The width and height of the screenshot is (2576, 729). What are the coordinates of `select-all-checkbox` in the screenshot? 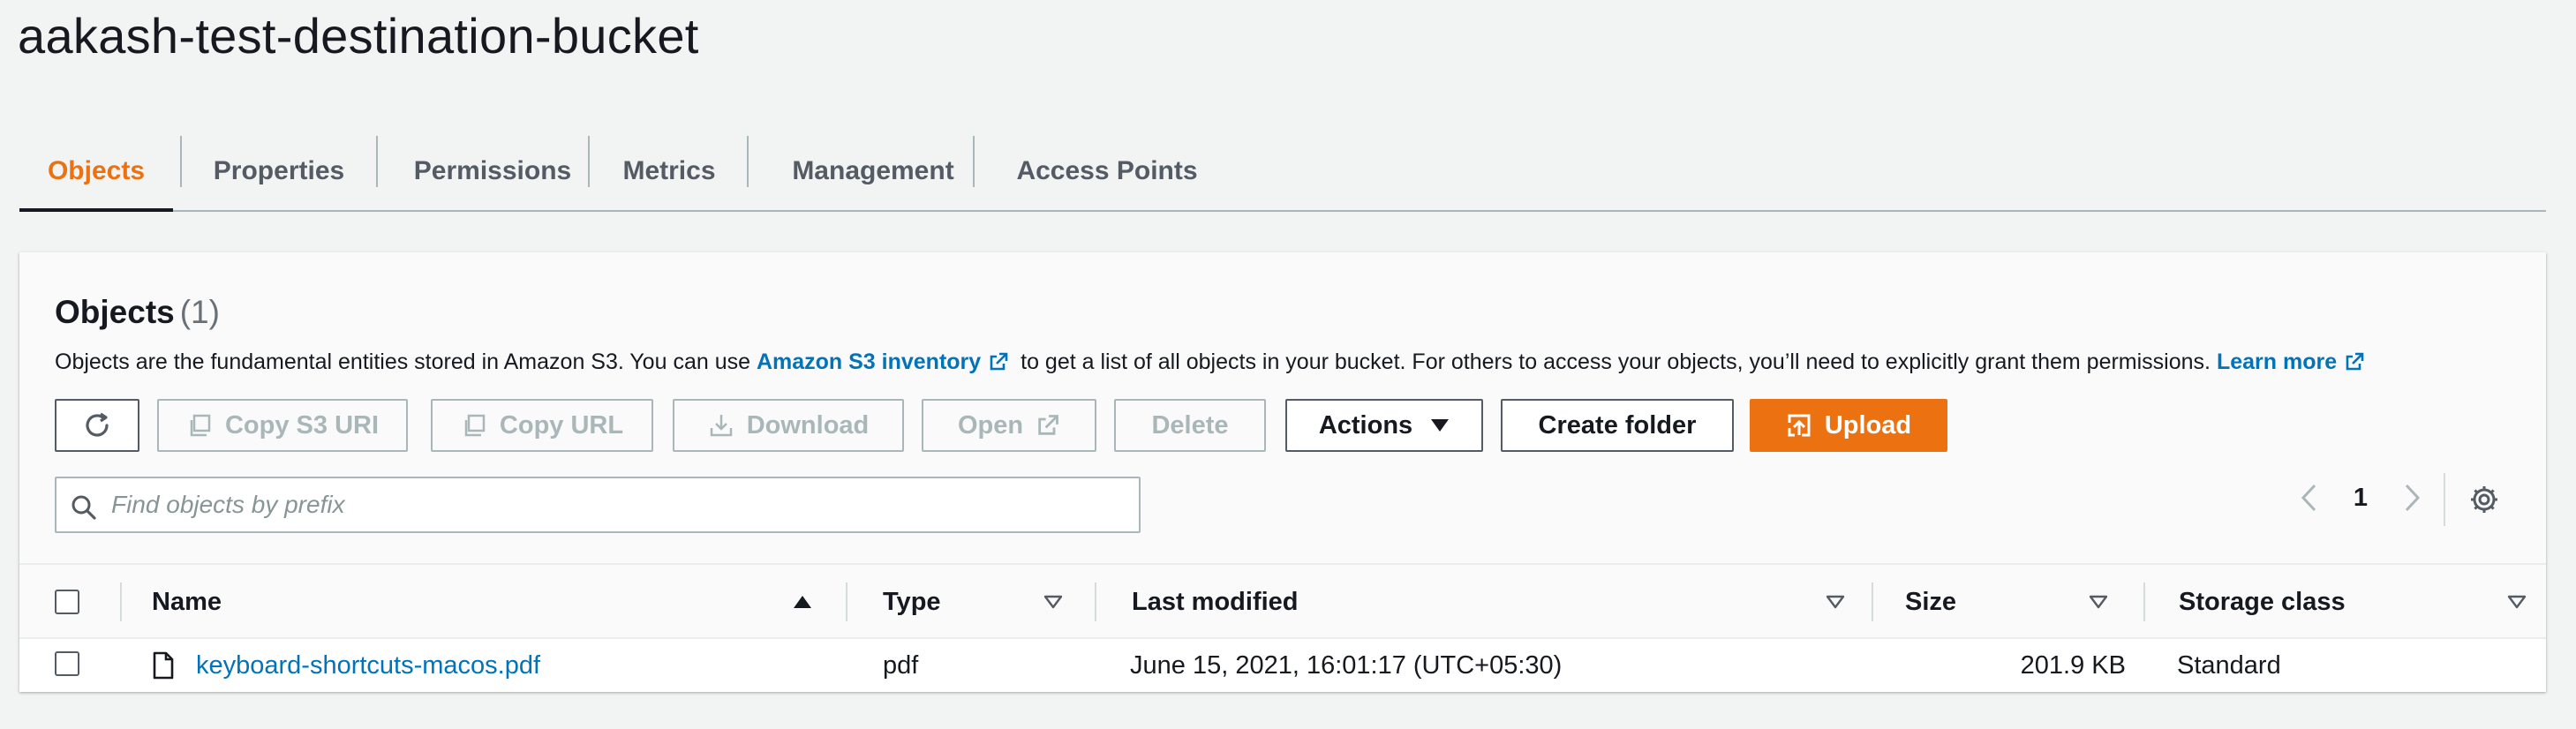 It's located at (67, 602).